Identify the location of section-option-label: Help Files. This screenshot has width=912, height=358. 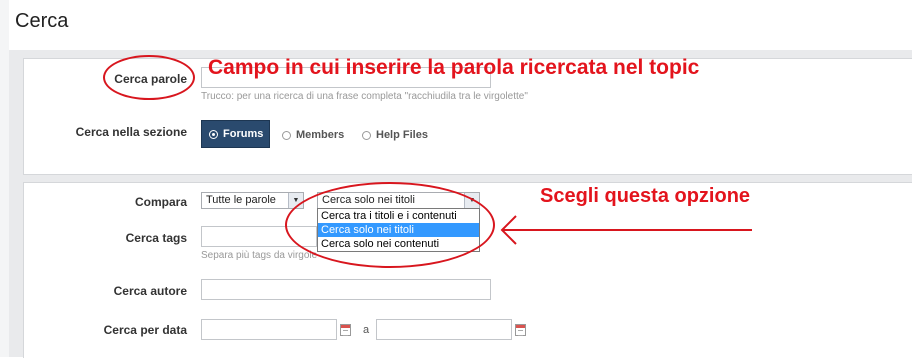
(402, 135).